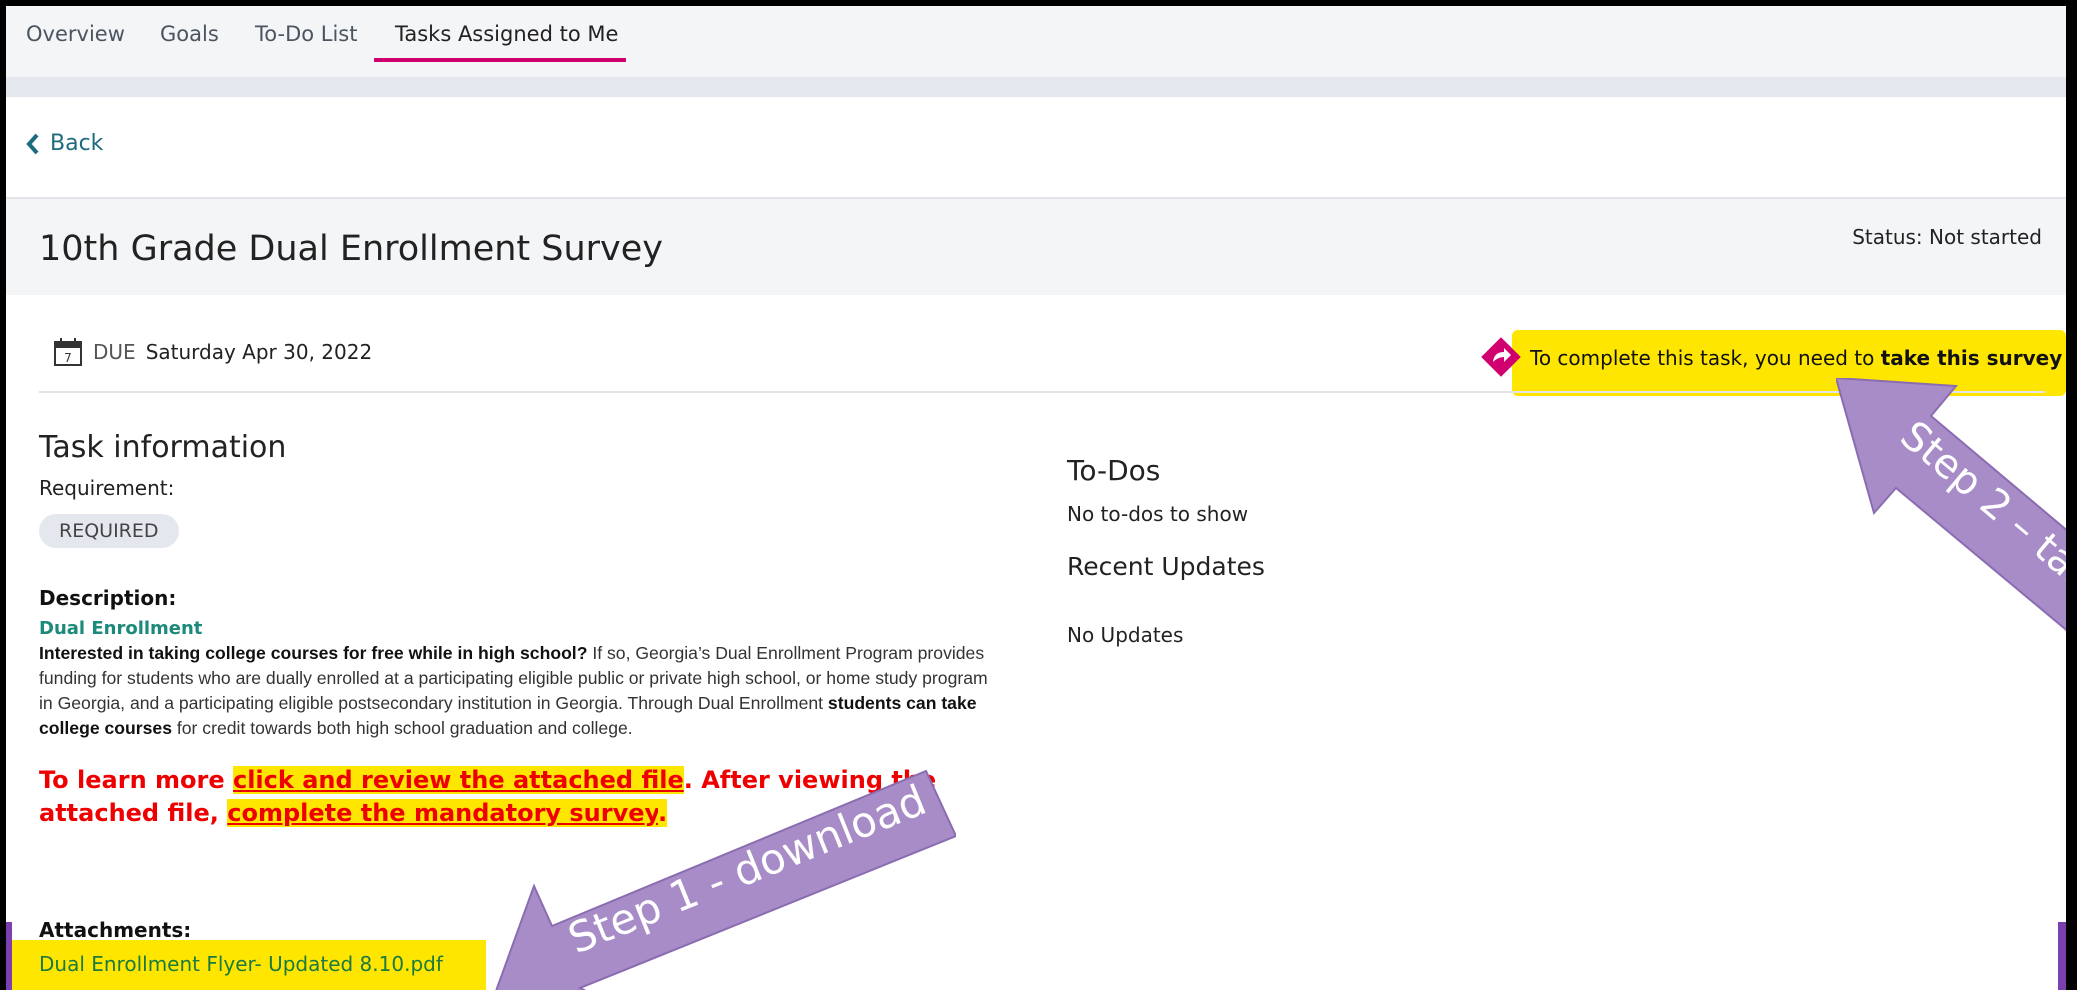 The height and width of the screenshot is (990, 2077). I want to click on step1-label: Step 1 - download, so click(746, 869).